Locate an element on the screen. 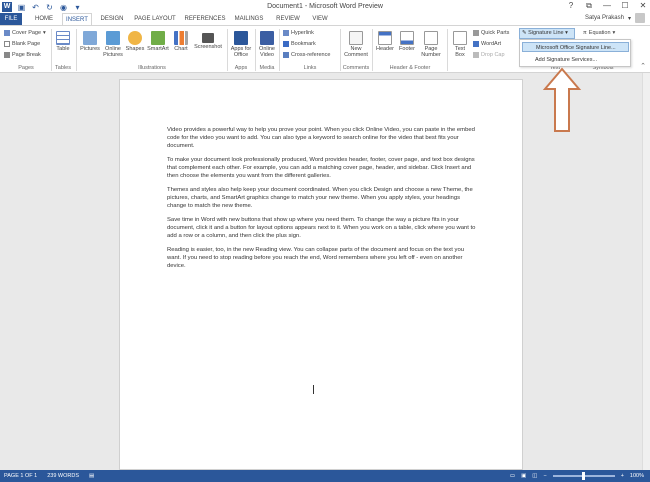  print-layout-icon: ▣ is located at coordinates (523, 476).